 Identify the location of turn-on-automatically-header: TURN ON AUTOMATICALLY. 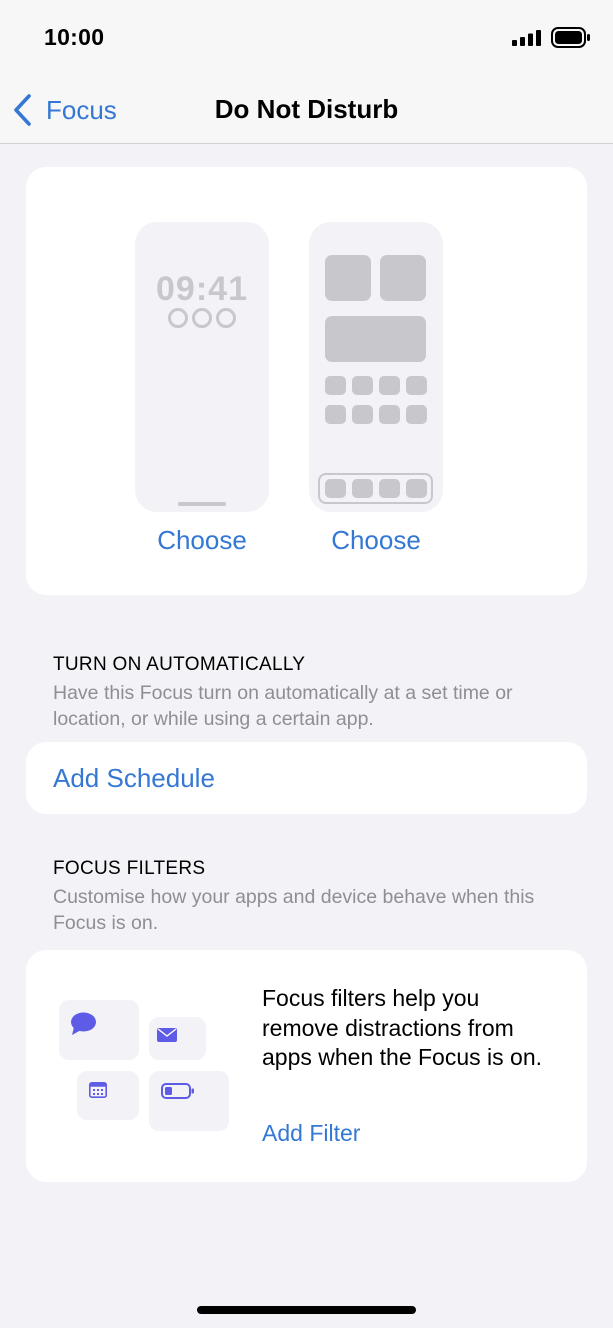
(179, 664).